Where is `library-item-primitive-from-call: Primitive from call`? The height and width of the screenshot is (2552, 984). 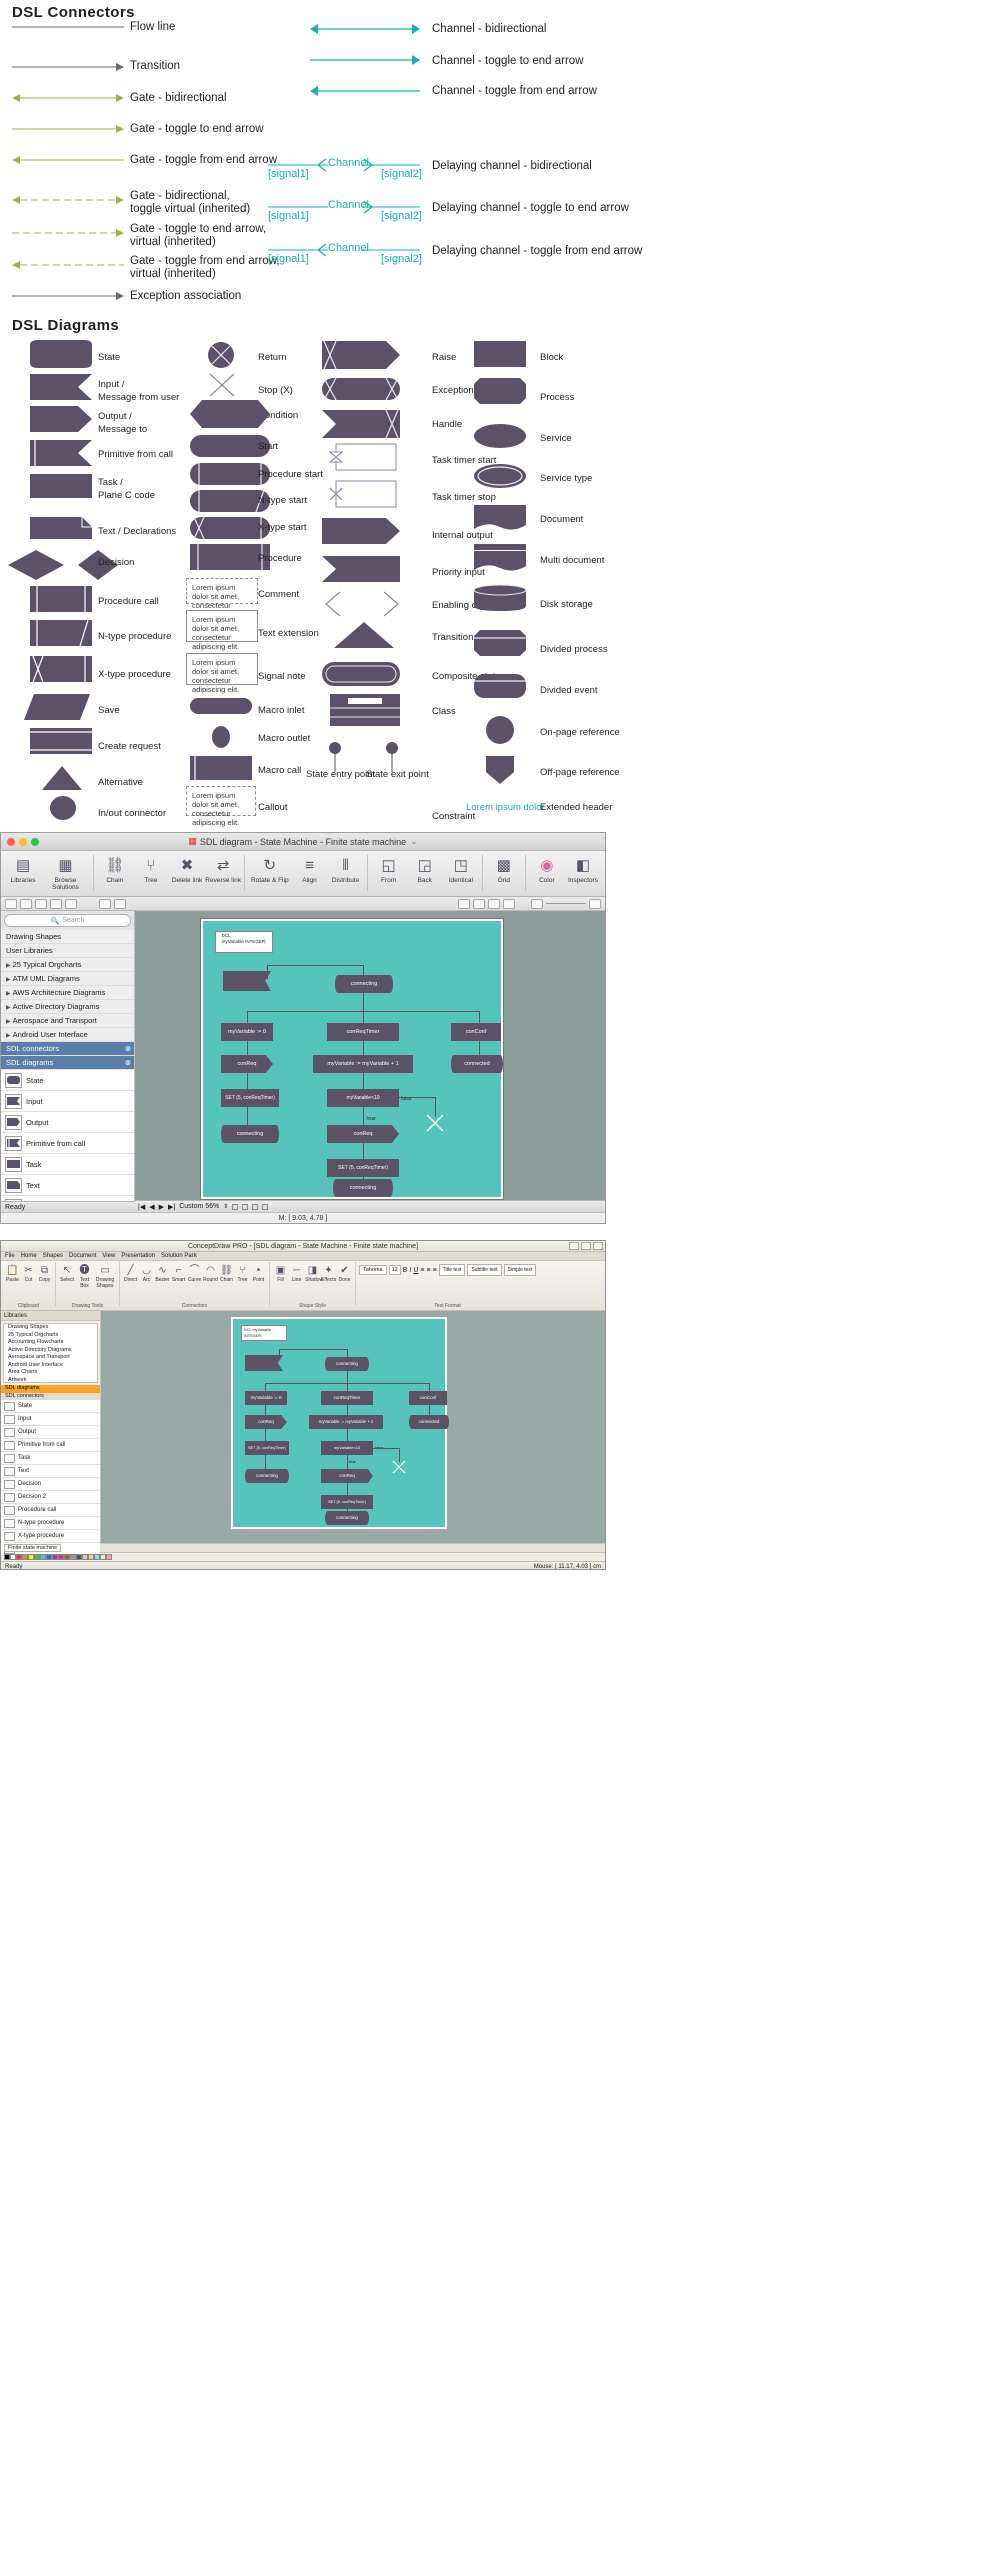
library-item-primitive-from-call: Primitive from call is located at coordinates (67, 1143).